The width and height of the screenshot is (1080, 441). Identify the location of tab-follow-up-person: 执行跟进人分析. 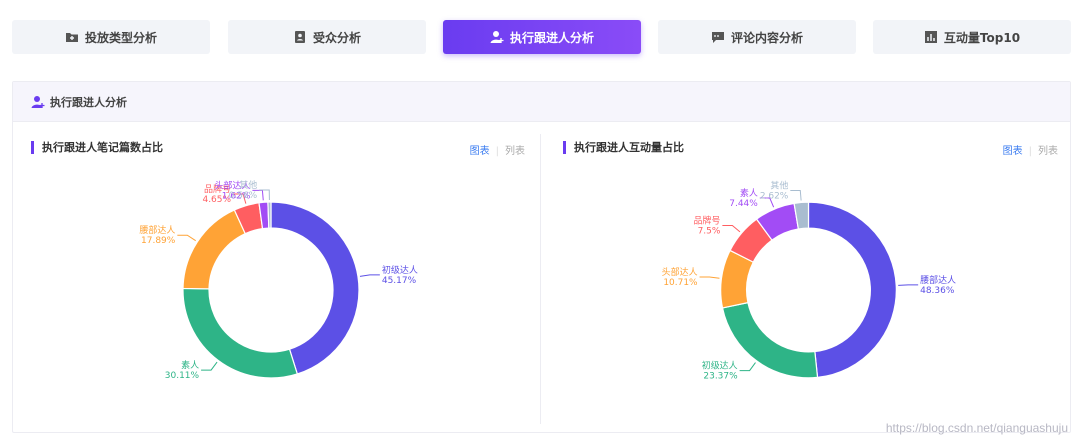
(542, 37).